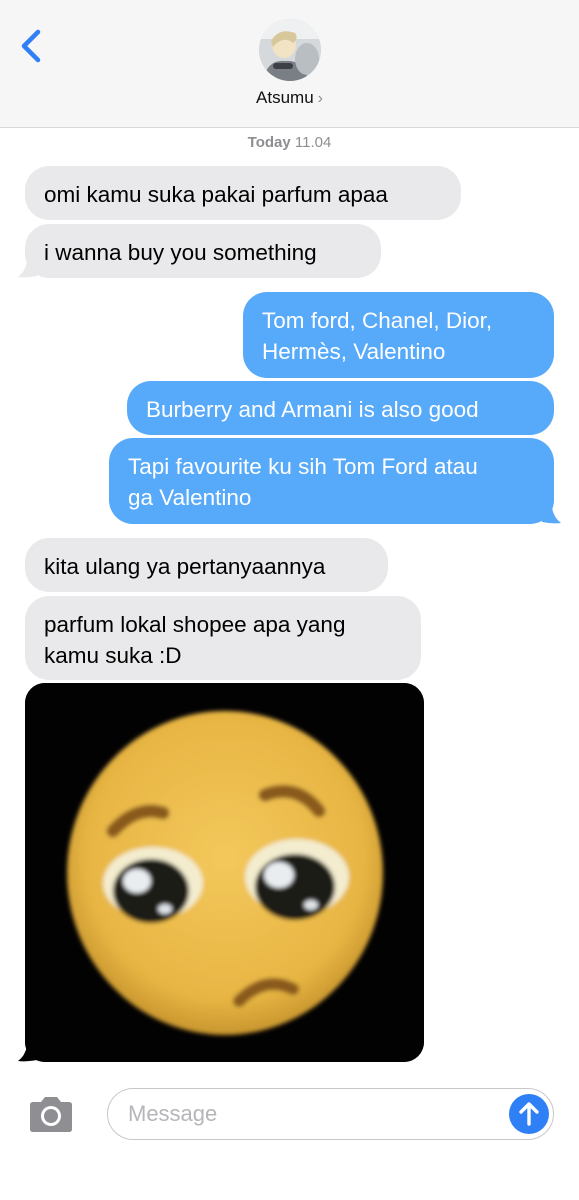  Describe the element at coordinates (312, 409) in the screenshot. I see `message-text: Burberry and Armani is also good` at that location.